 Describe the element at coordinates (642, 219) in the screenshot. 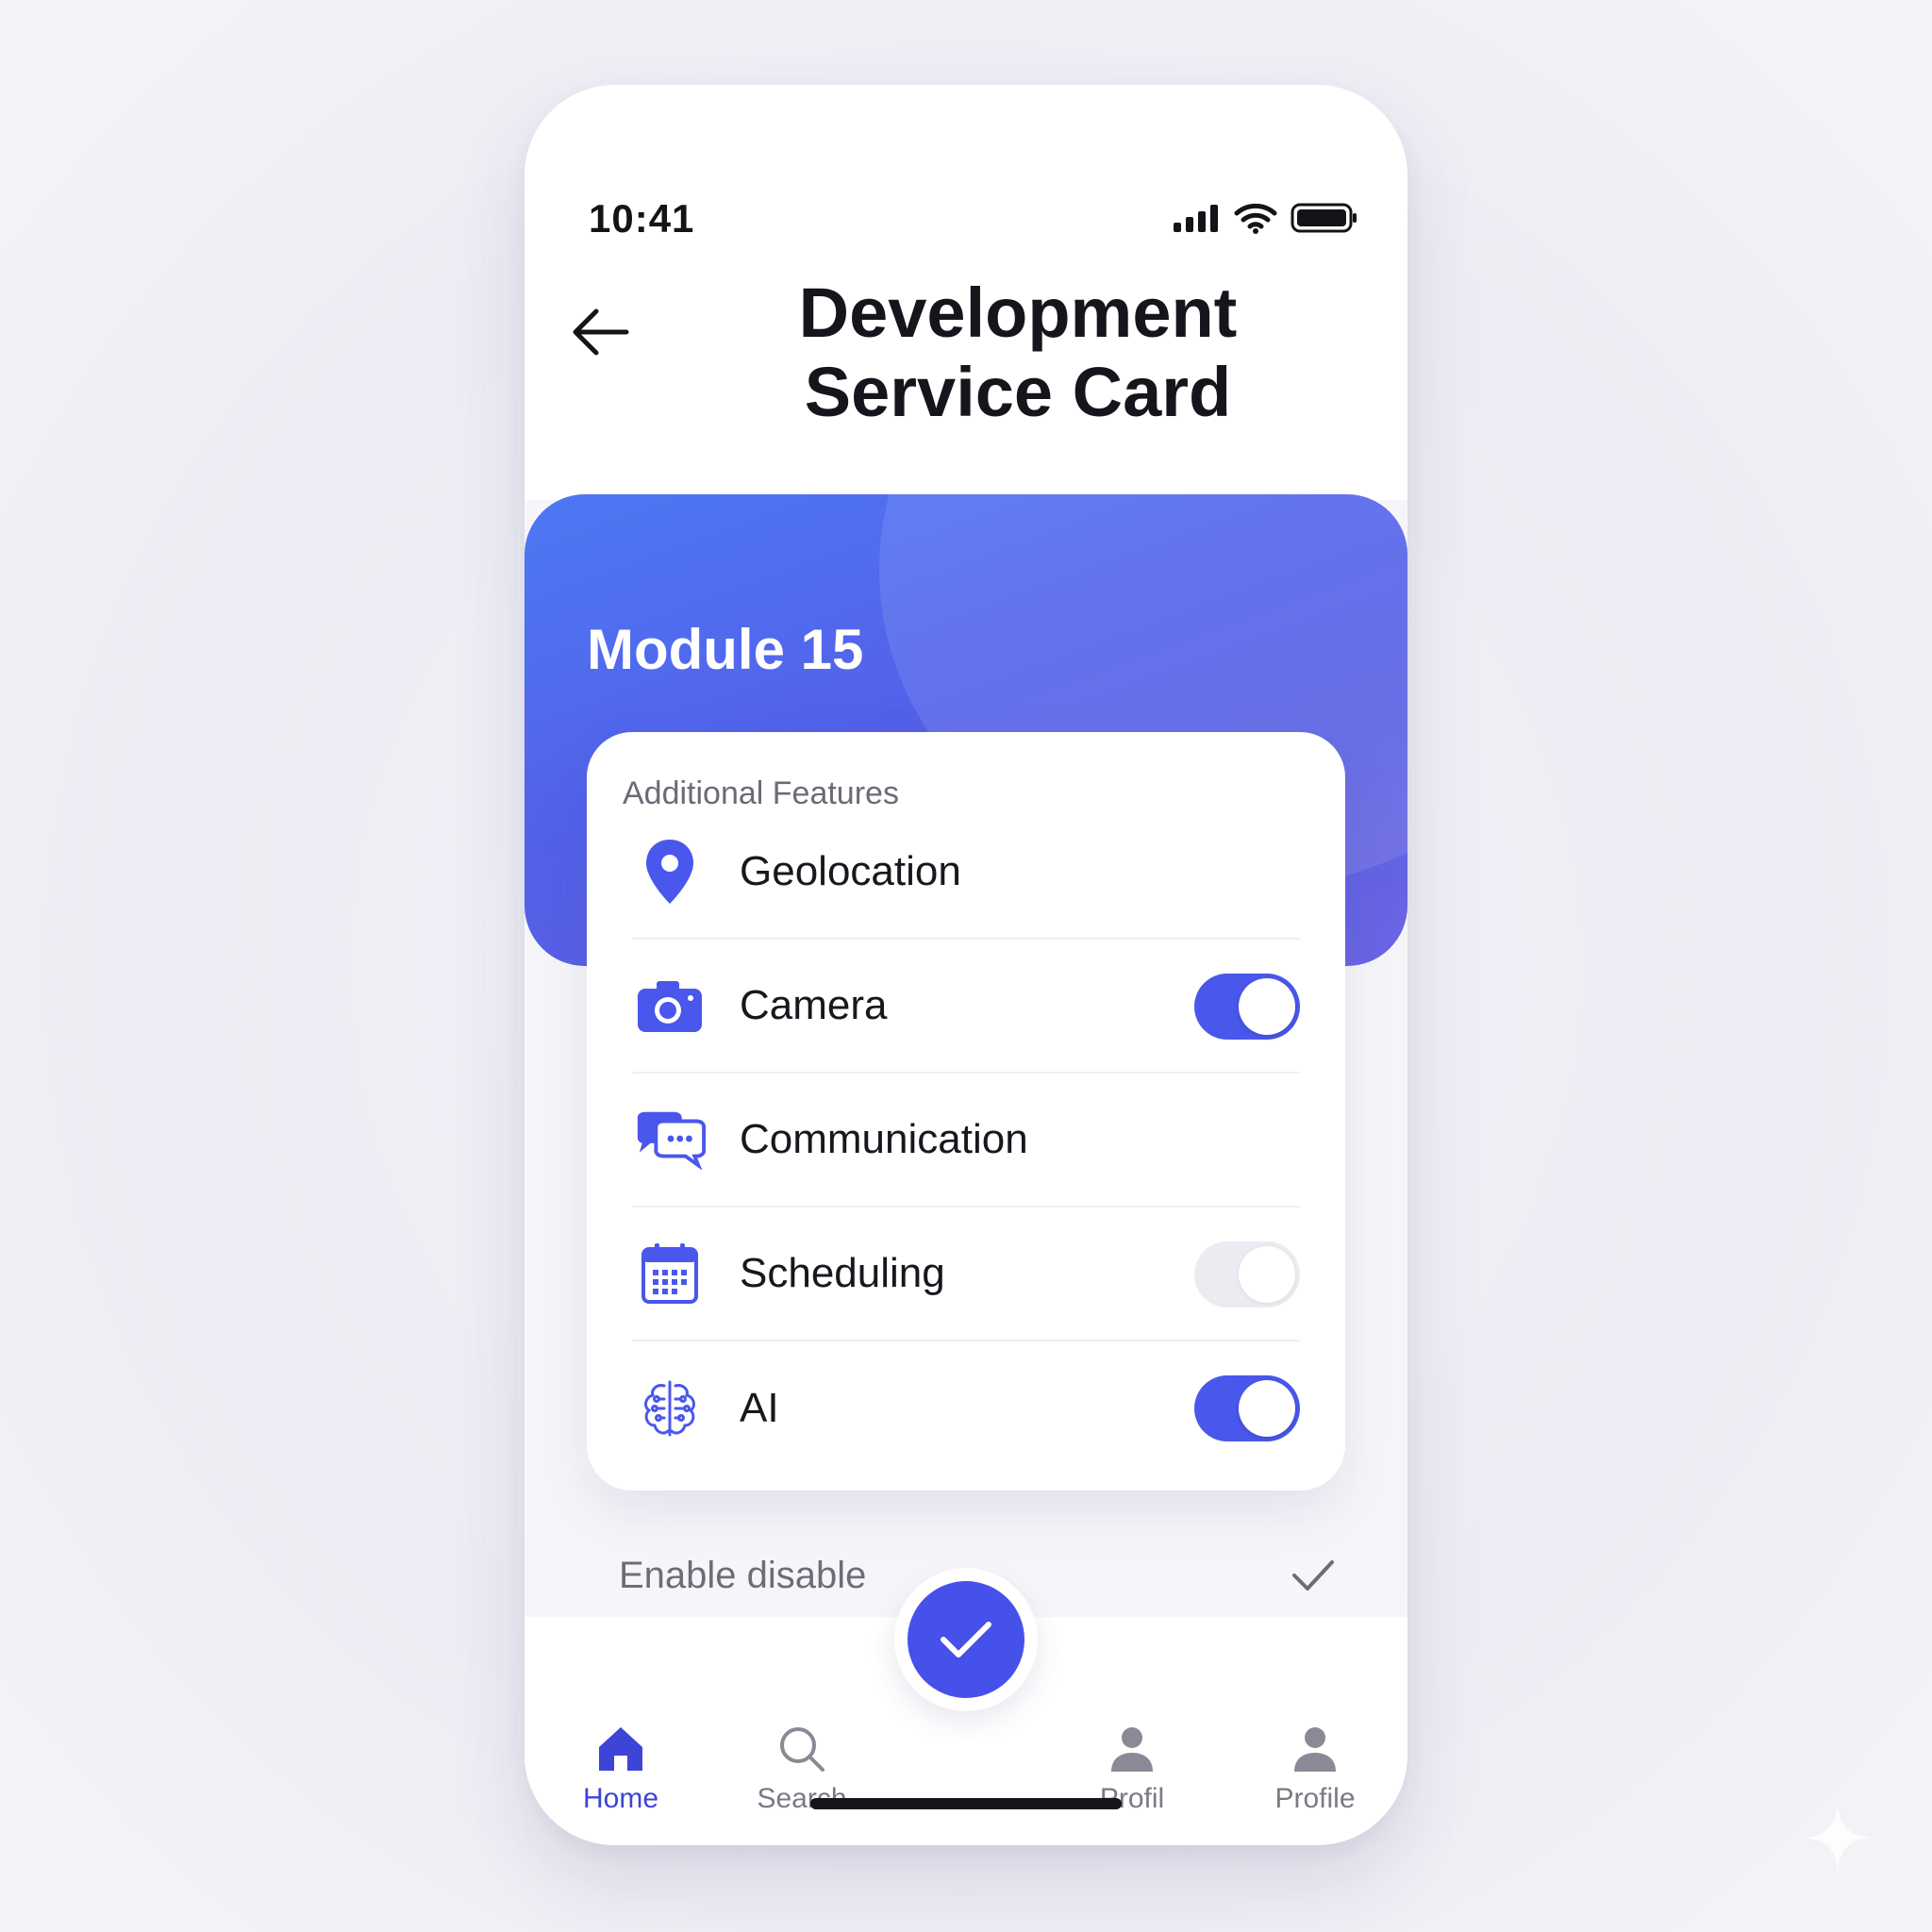

I see `status-time: 10:41` at that location.